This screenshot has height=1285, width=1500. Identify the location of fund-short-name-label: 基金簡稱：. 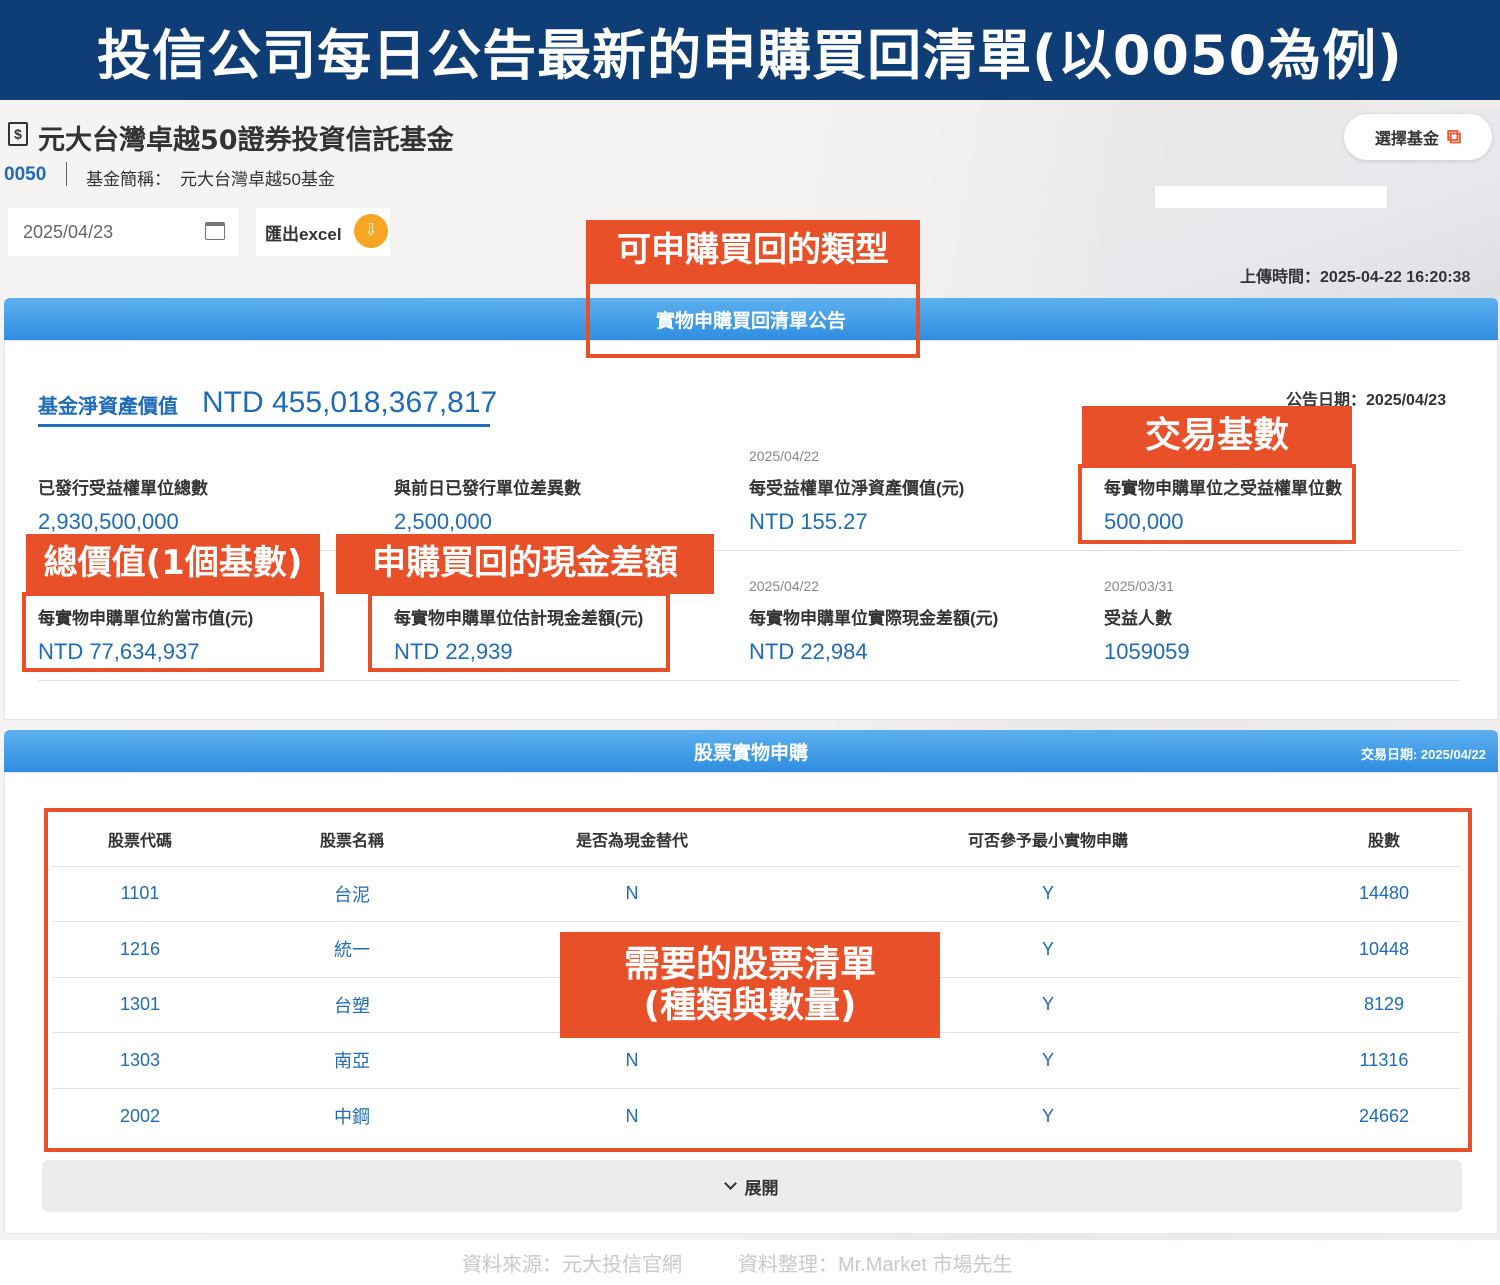
(128, 179).